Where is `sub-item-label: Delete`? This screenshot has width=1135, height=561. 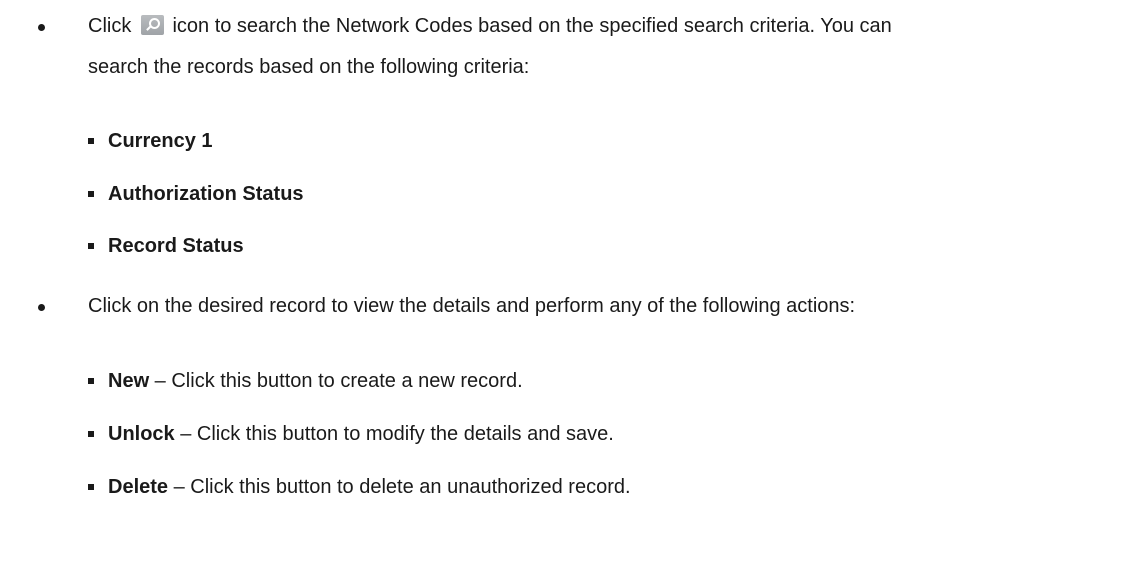 sub-item-label: Delete is located at coordinates (138, 487).